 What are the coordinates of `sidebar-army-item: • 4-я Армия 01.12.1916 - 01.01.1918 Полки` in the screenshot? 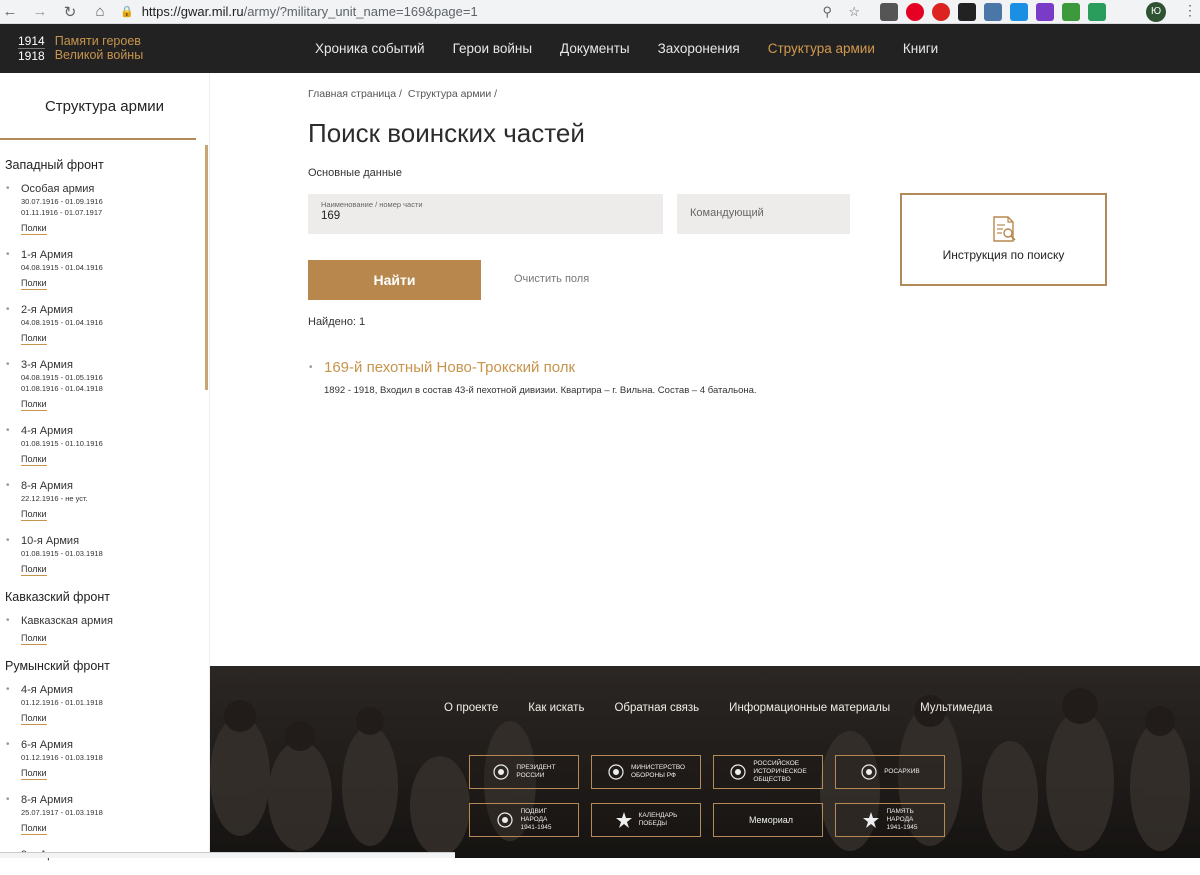 It's located at (100, 705).